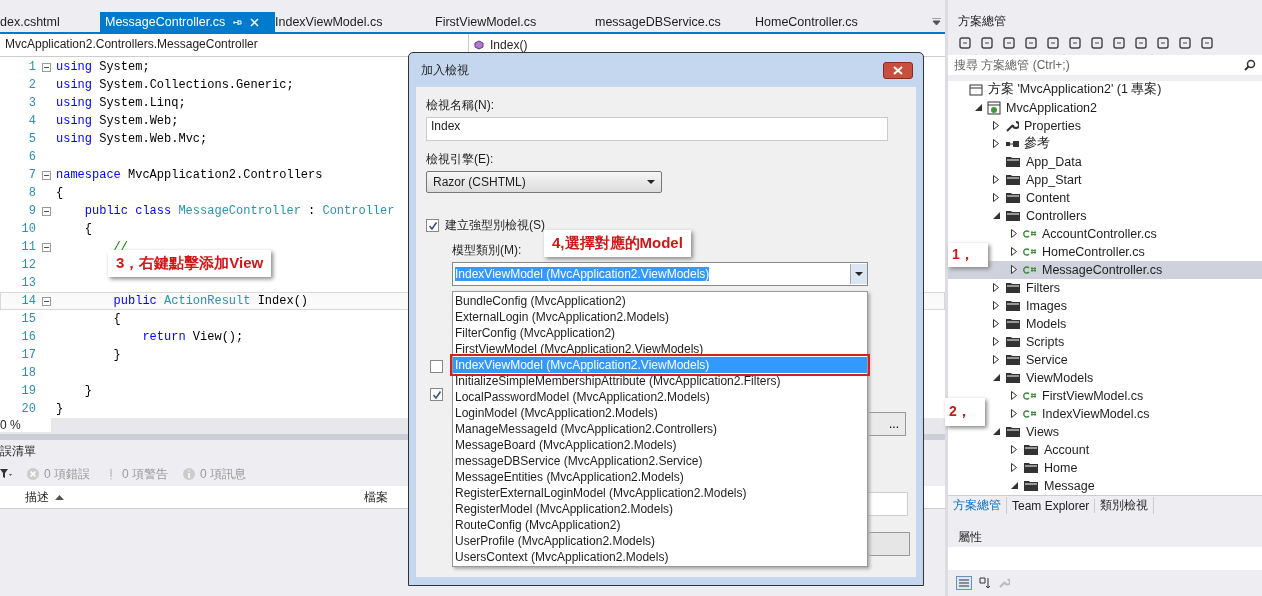  Describe the element at coordinates (376, 497) in the screenshot. I see `column-header: 檔案` at that location.